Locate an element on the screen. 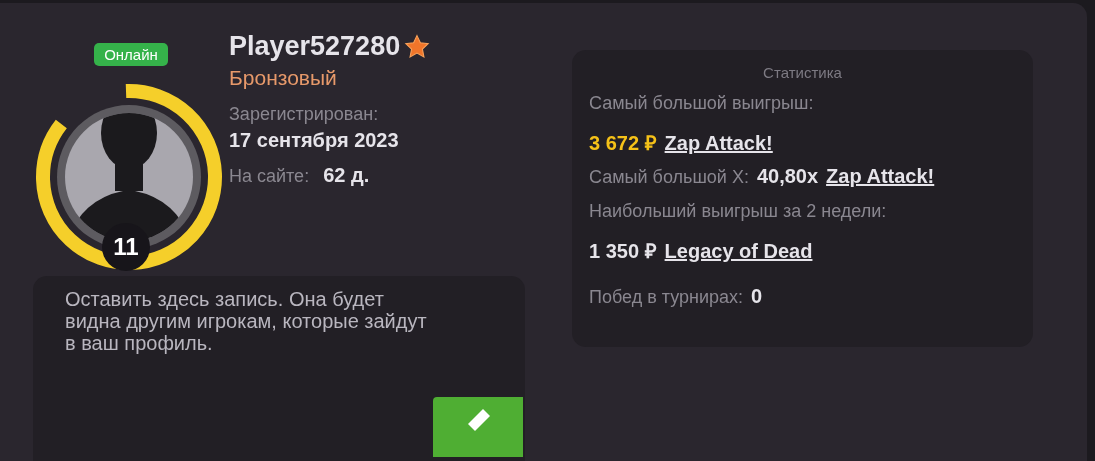 This screenshot has height=461, width=1095. stat-value: 3 672 ₽ is located at coordinates (623, 143).